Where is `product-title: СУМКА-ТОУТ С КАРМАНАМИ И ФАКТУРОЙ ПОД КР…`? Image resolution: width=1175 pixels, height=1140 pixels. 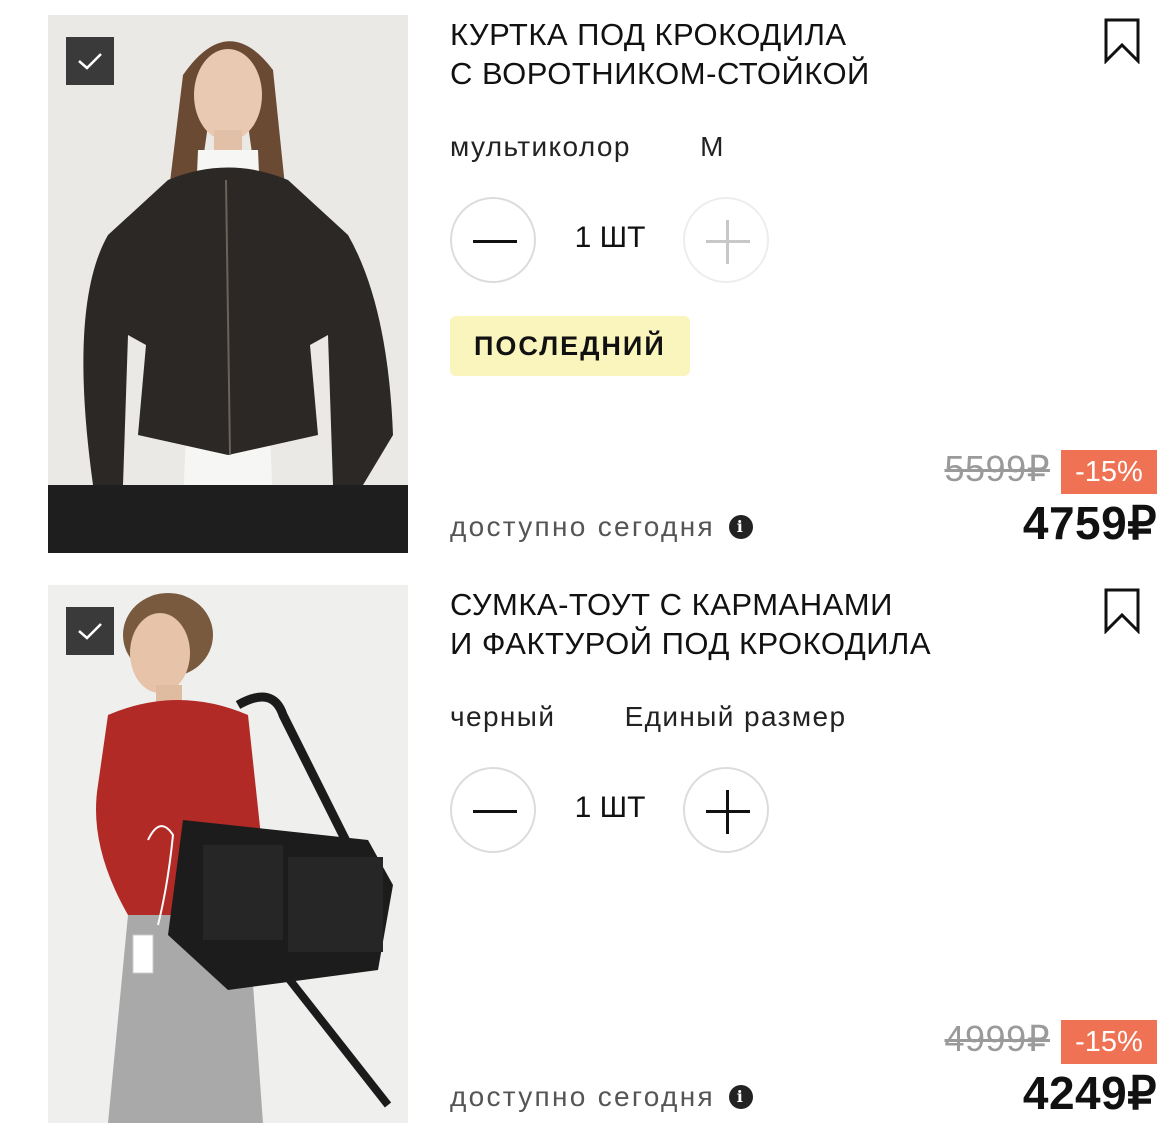 product-title: СУМКА-ТОУТ С КАРМАНАМИ И ФАКТУРОЙ ПОД КР… is located at coordinates (760, 624).